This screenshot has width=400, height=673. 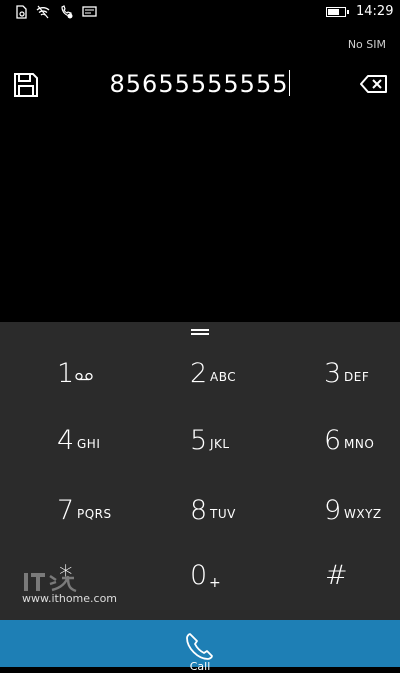 I want to click on watermark-text: www.ithome.com, so click(x=70, y=598).